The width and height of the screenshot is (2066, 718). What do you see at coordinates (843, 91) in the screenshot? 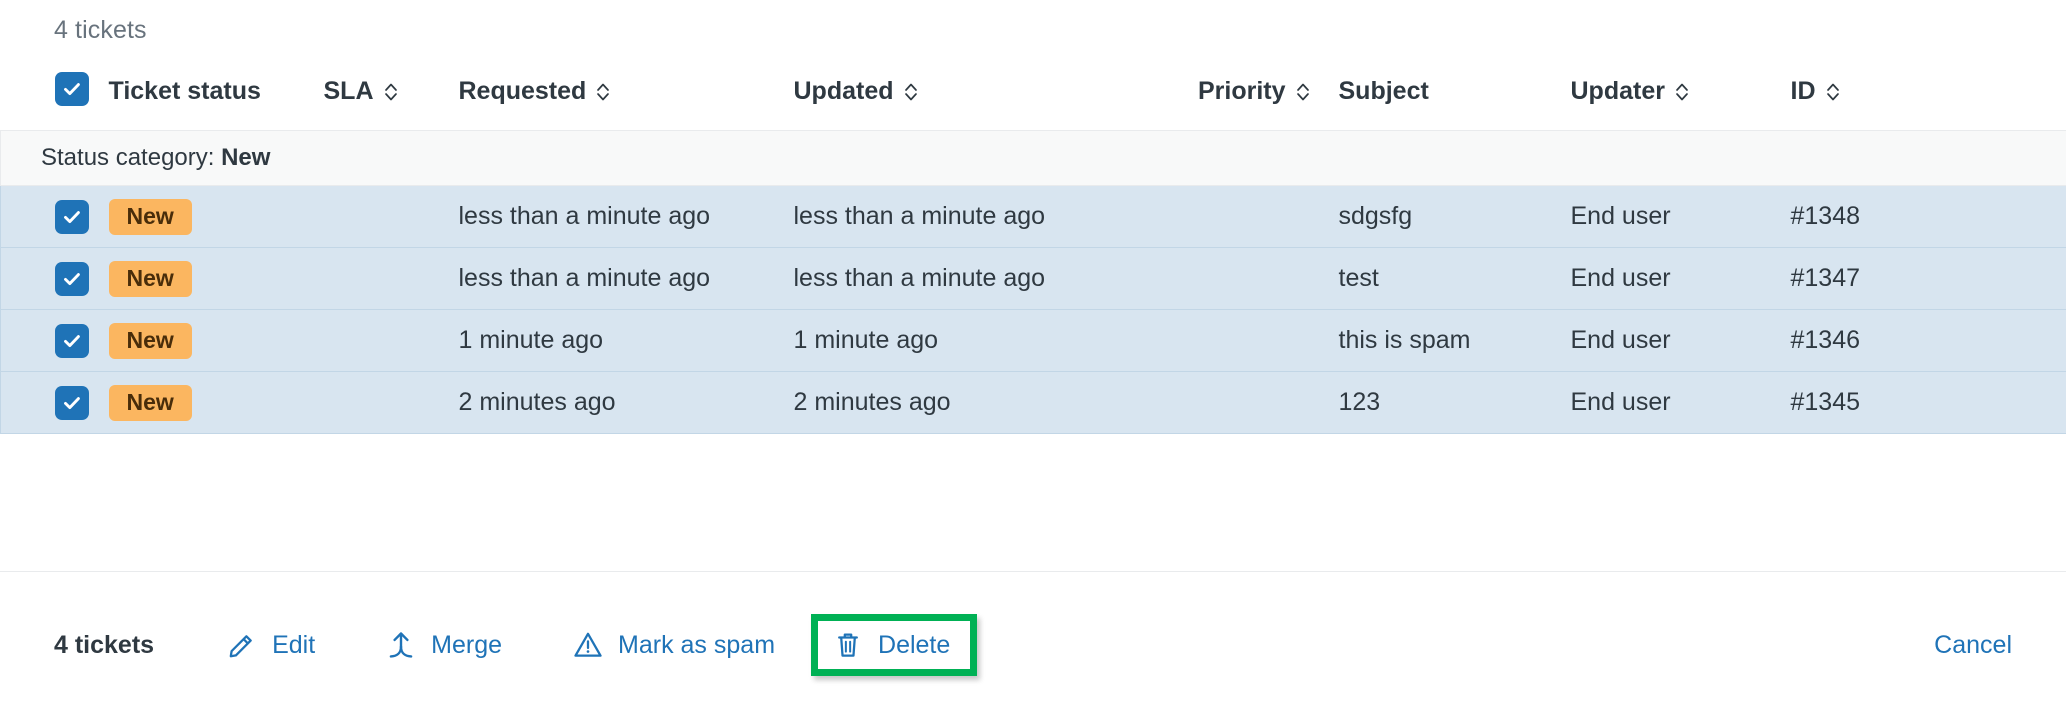
I see `column-header-updated-label: Updated` at bounding box center [843, 91].